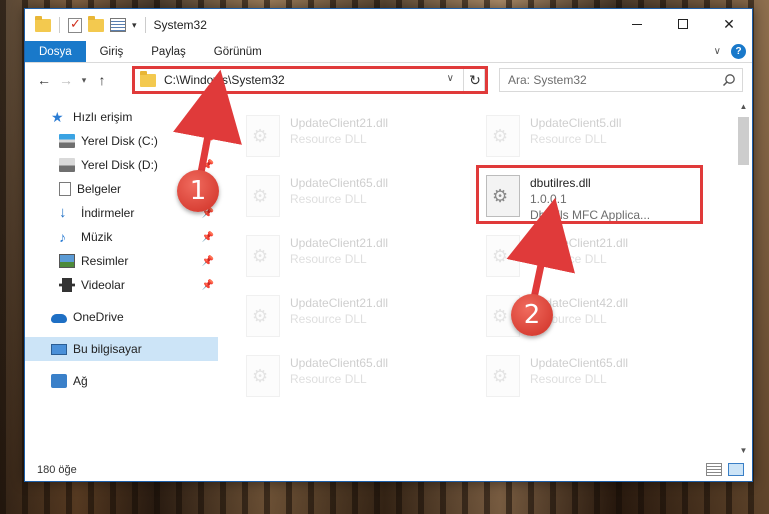 This screenshot has width=769, height=514. I want to click on sidebar-item-label: Hızlı erişim, so click(103, 117).